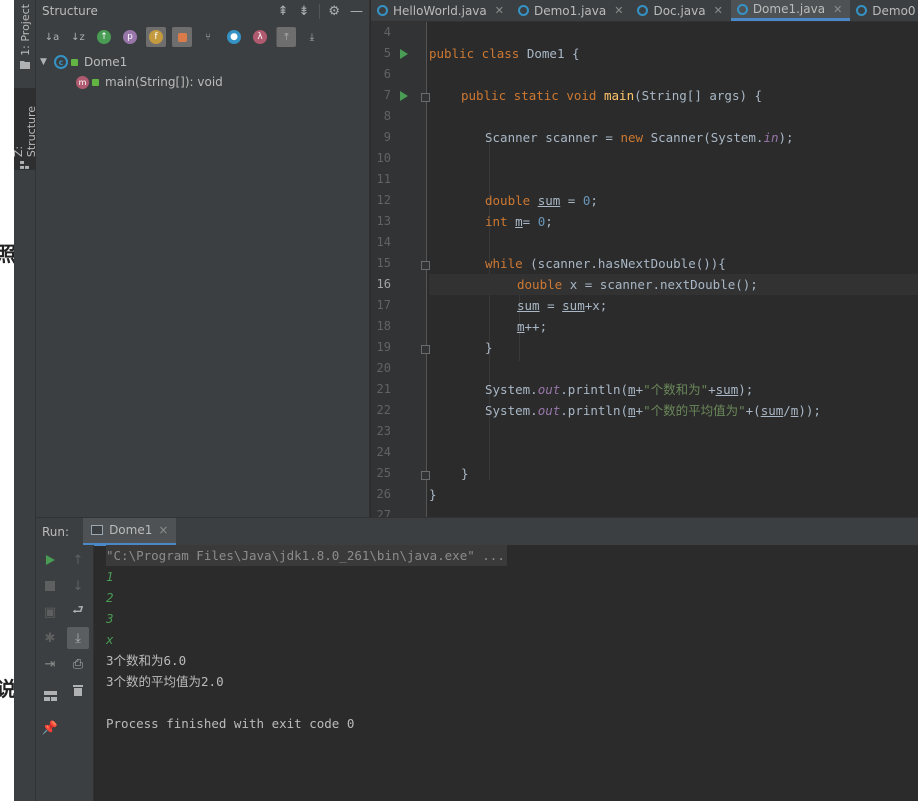  What do you see at coordinates (25, 64) in the screenshot?
I see `folder-icon` at bounding box center [25, 64].